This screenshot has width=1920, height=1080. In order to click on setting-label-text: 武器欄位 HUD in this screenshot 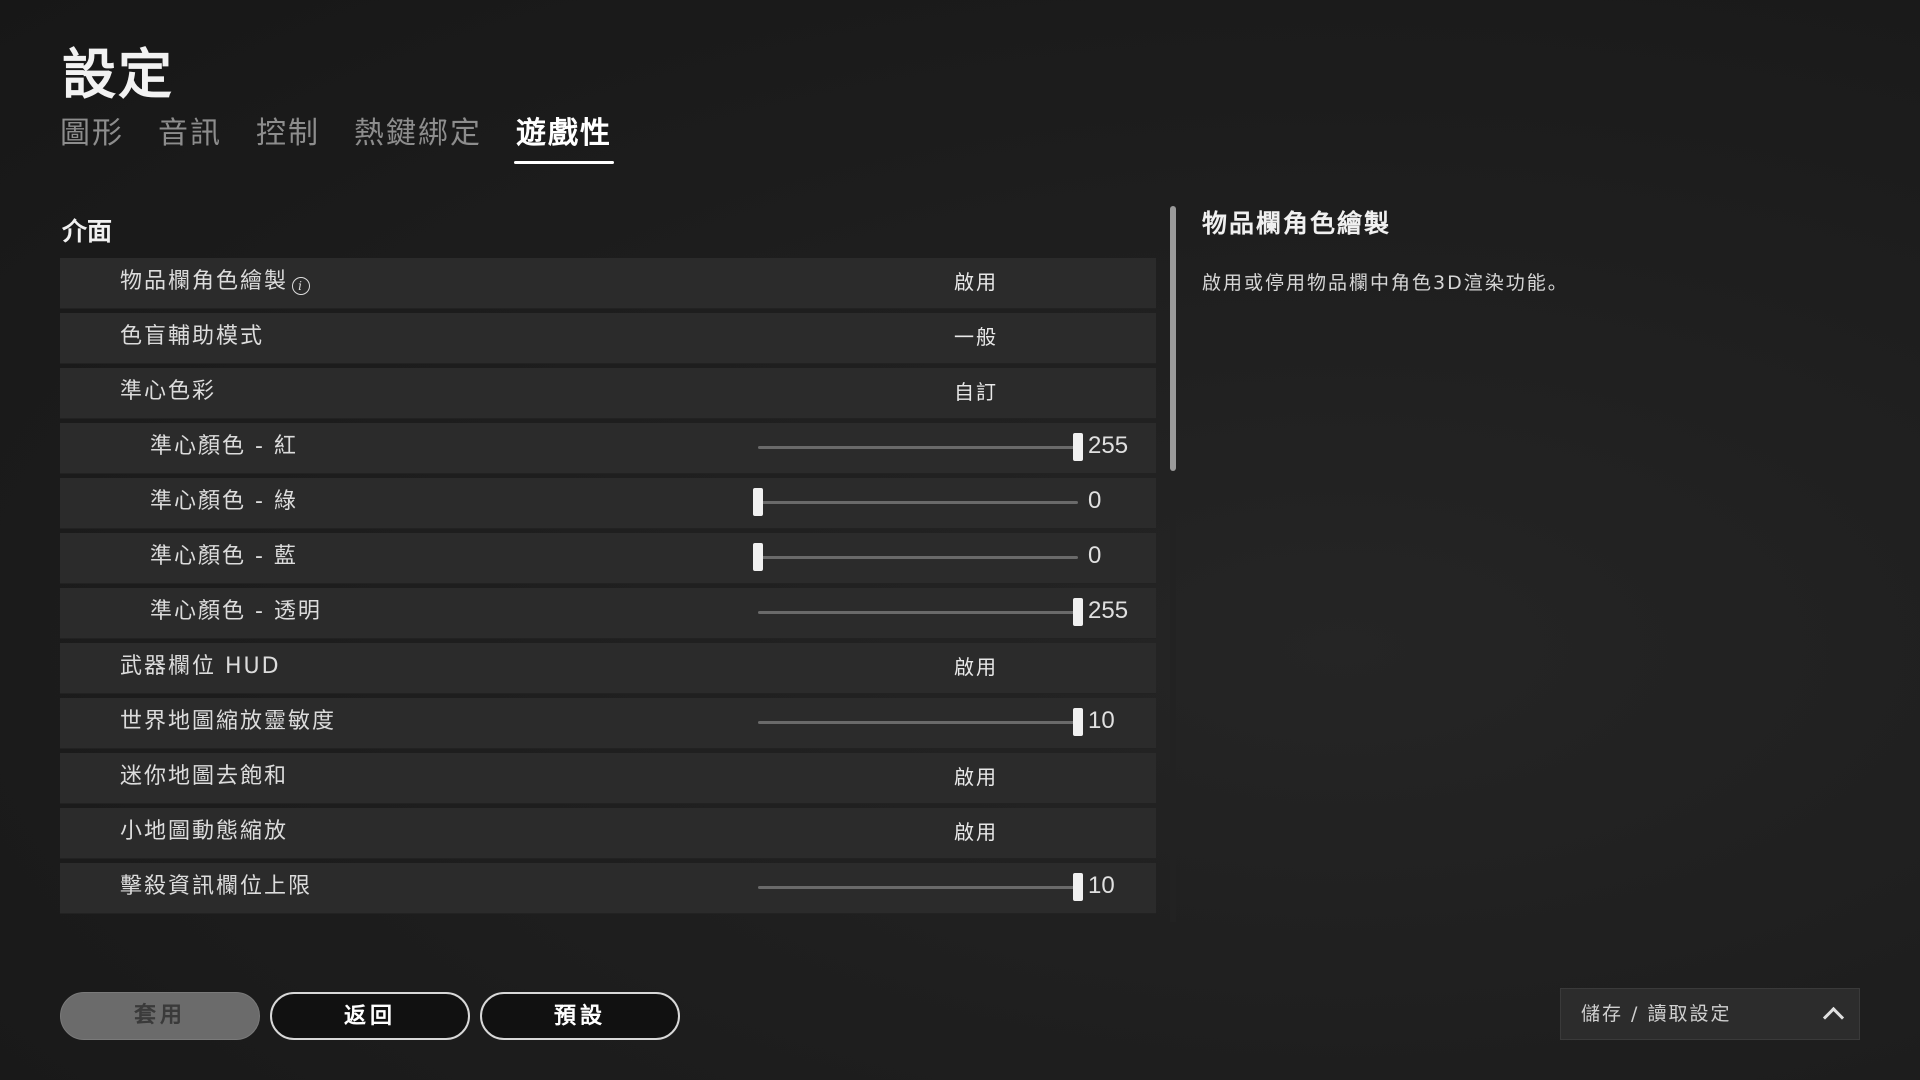, I will do `click(200, 666)`.